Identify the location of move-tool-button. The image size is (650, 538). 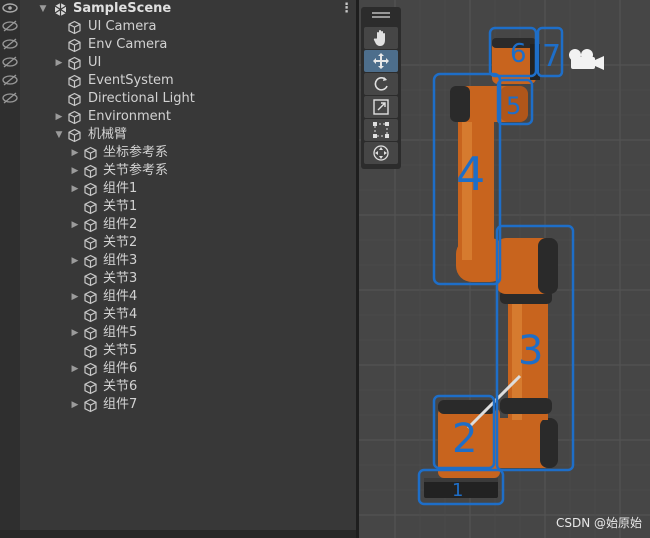
(381, 61).